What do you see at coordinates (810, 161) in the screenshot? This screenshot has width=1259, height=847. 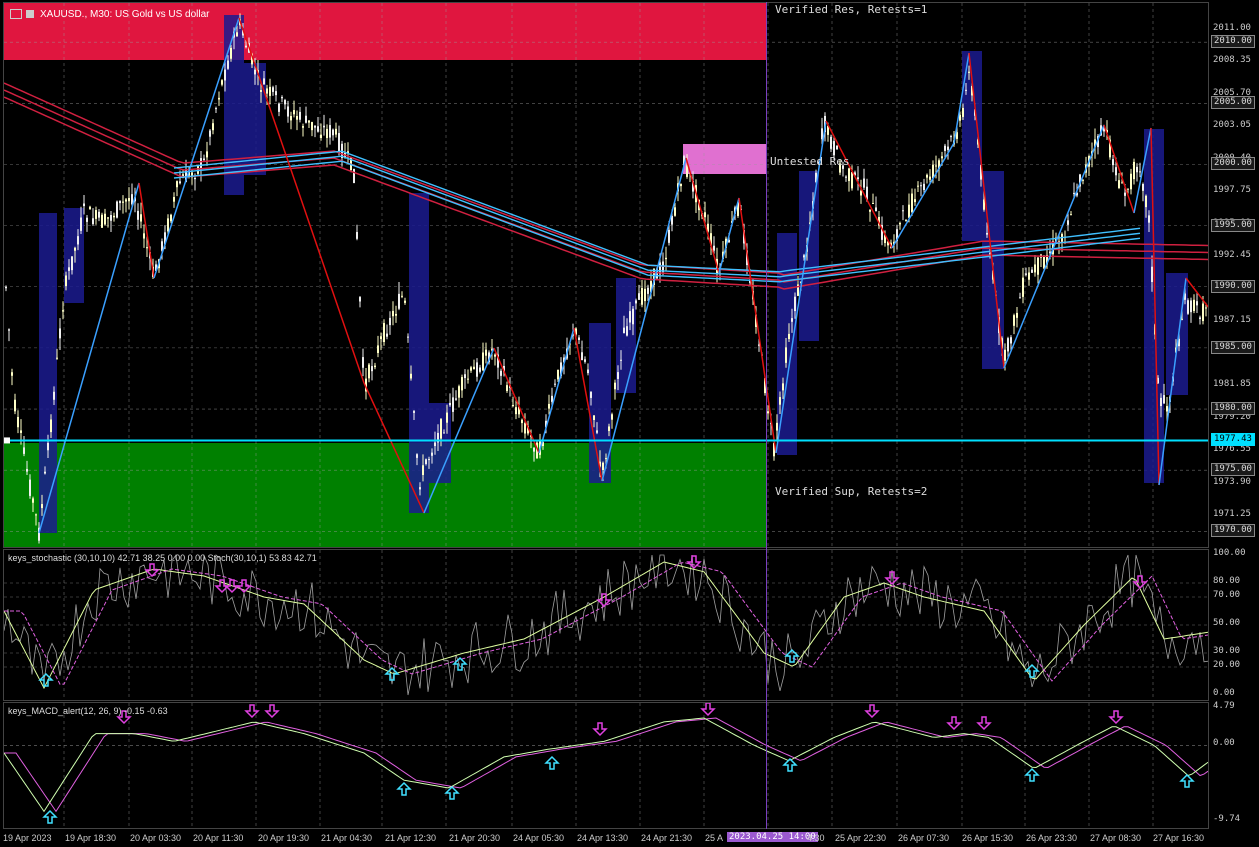 I see `untested-zone-label: Untested Res` at bounding box center [810, 161].